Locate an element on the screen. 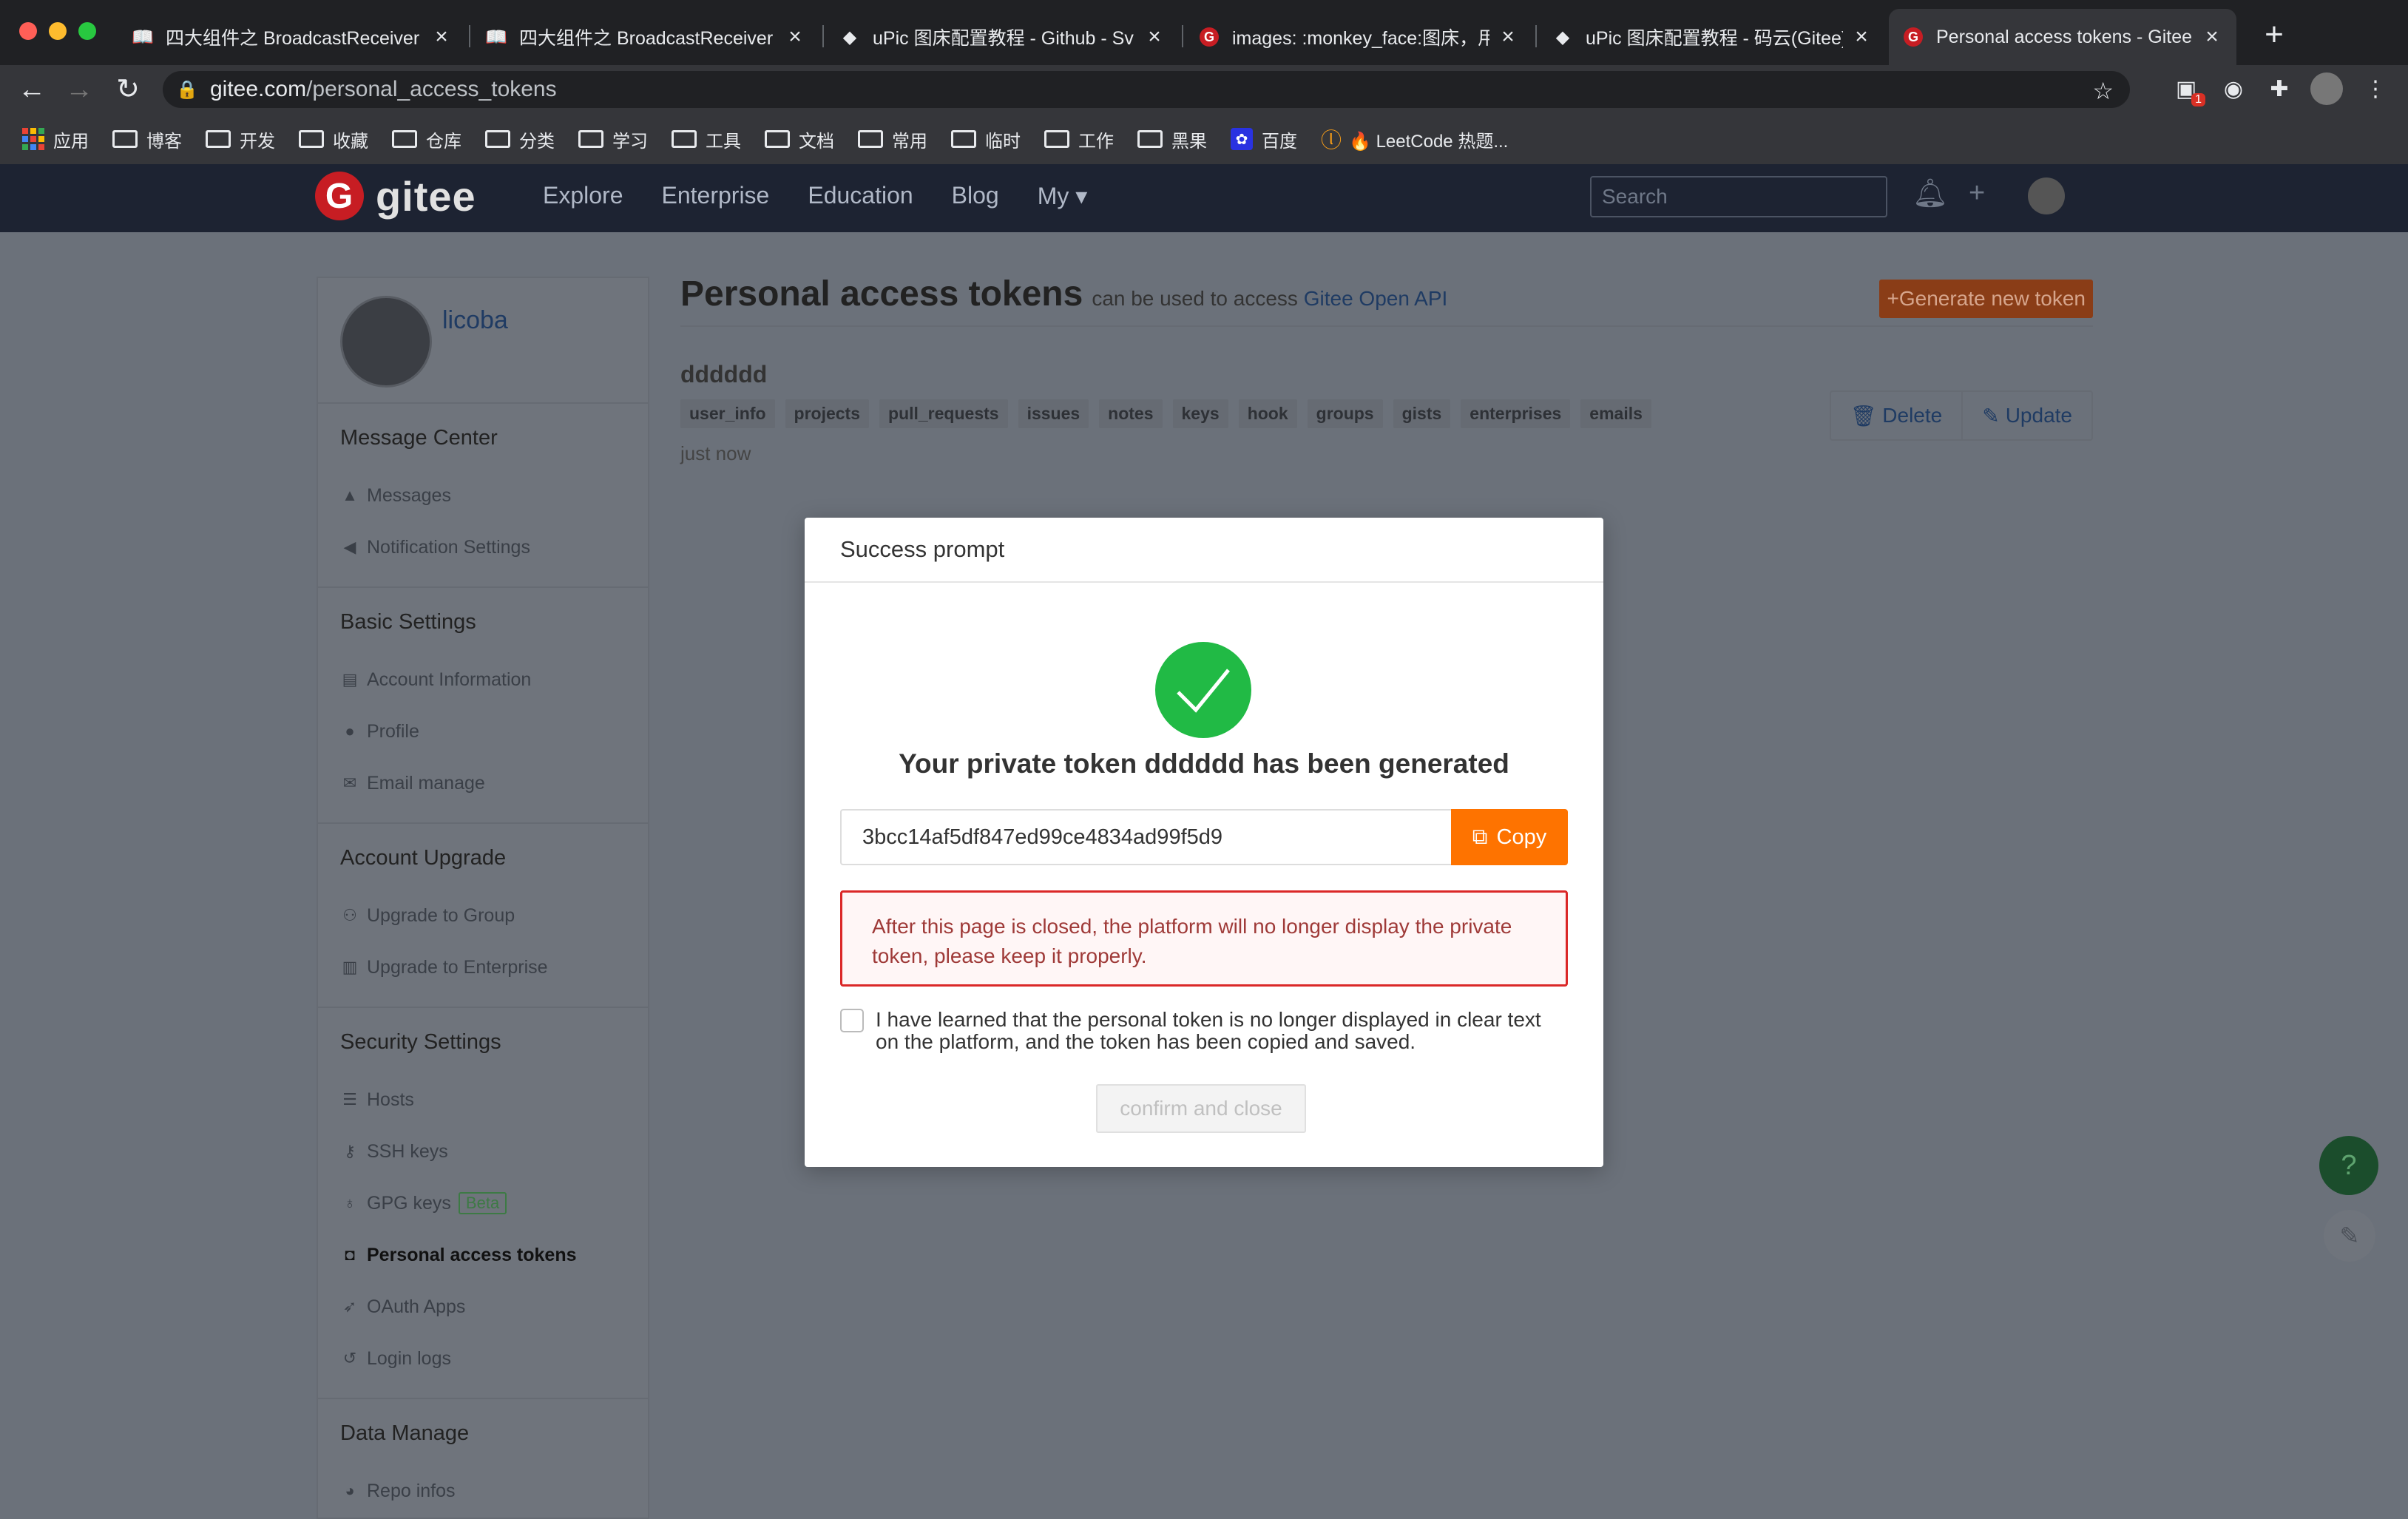 Image resolution: width=2408 pixels, height=1519 pixels. sidebar-item-upgrade-to-group: ⚇ Upgrade to Group is located at coordinates (494, 915).